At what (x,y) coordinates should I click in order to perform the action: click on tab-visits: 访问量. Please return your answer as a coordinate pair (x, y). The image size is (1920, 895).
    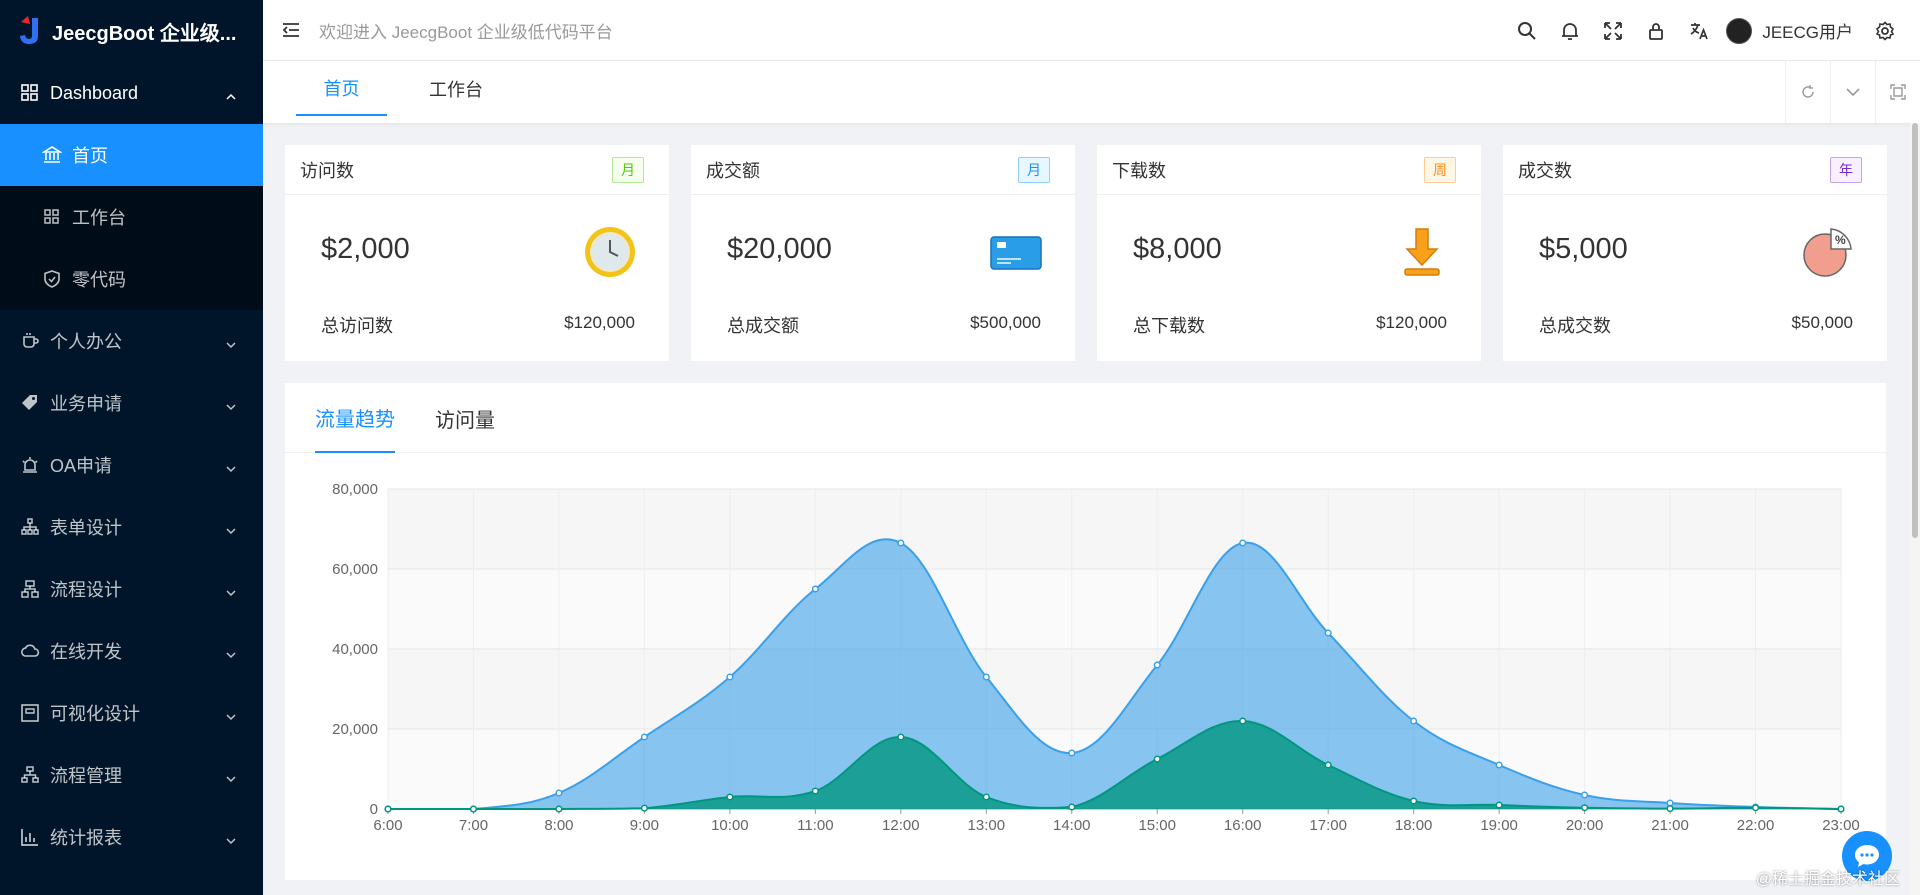
    Looking at the image, I should click on (465, 418).